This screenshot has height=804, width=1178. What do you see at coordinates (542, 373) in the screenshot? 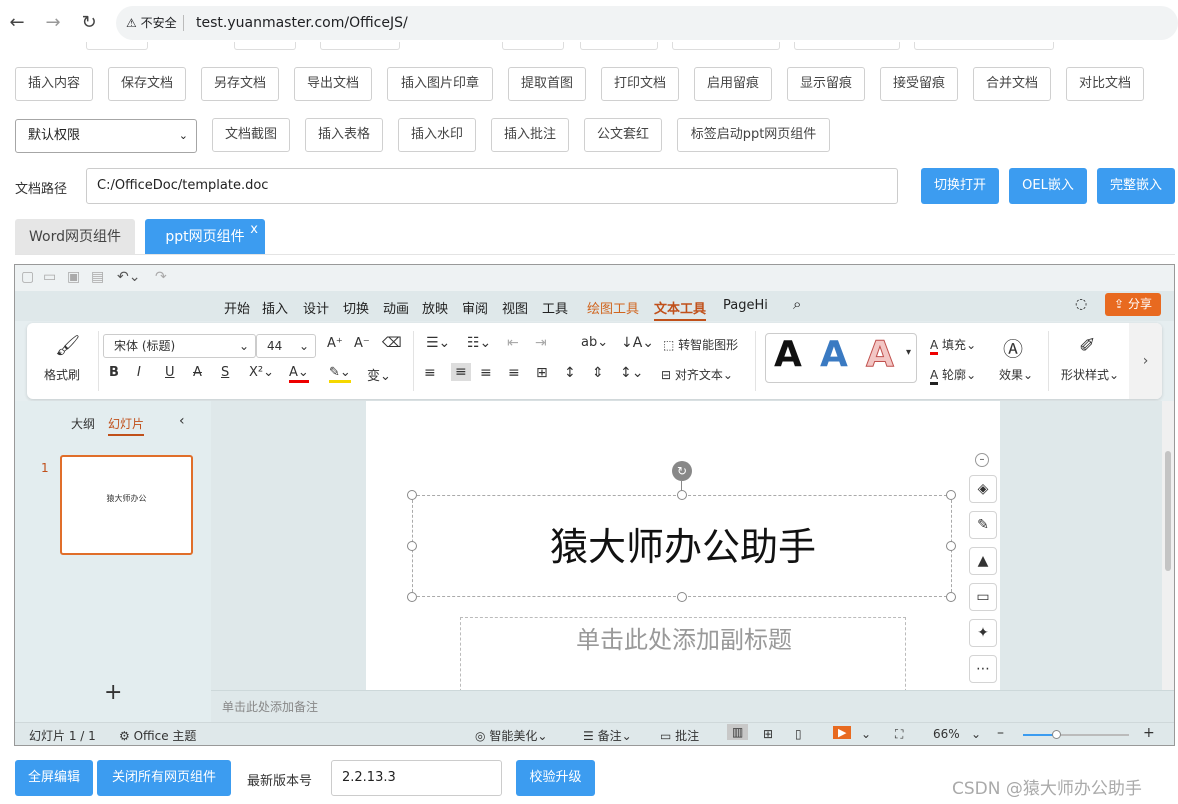
I see `distributed-icon: ⊞` at bounding box center [542, 373].